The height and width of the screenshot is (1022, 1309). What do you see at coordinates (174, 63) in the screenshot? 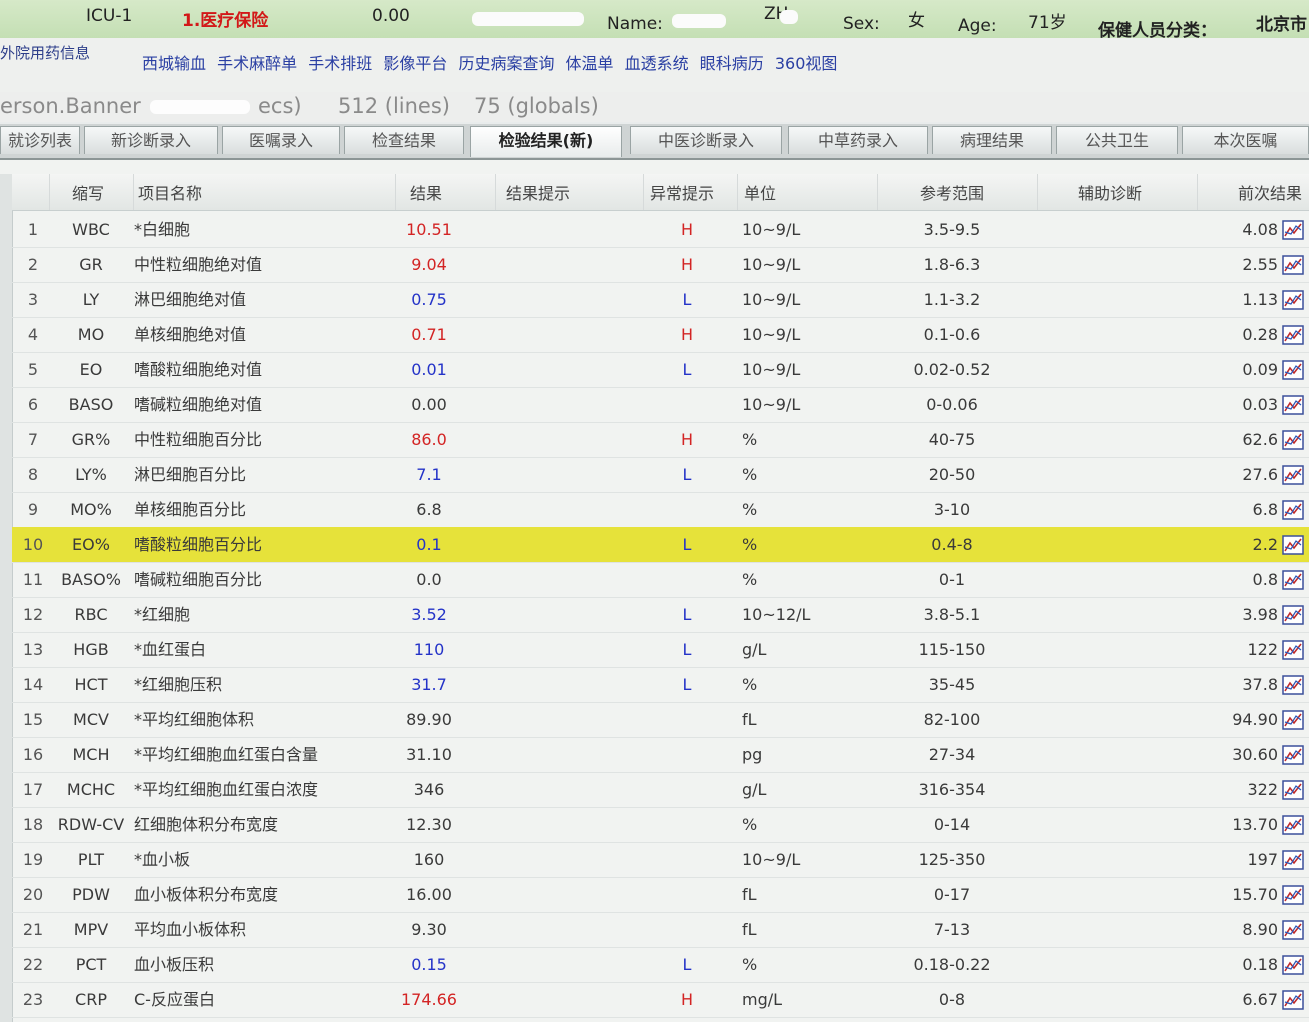
I see `link-transfusion: 西城输血` at bounding box center [174, 63].